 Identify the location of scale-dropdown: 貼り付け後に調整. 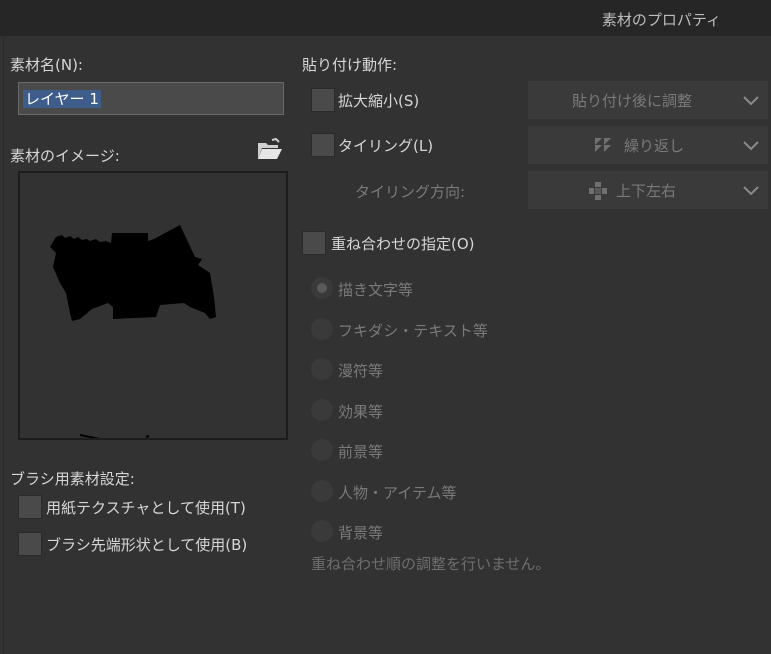
(648, 100).